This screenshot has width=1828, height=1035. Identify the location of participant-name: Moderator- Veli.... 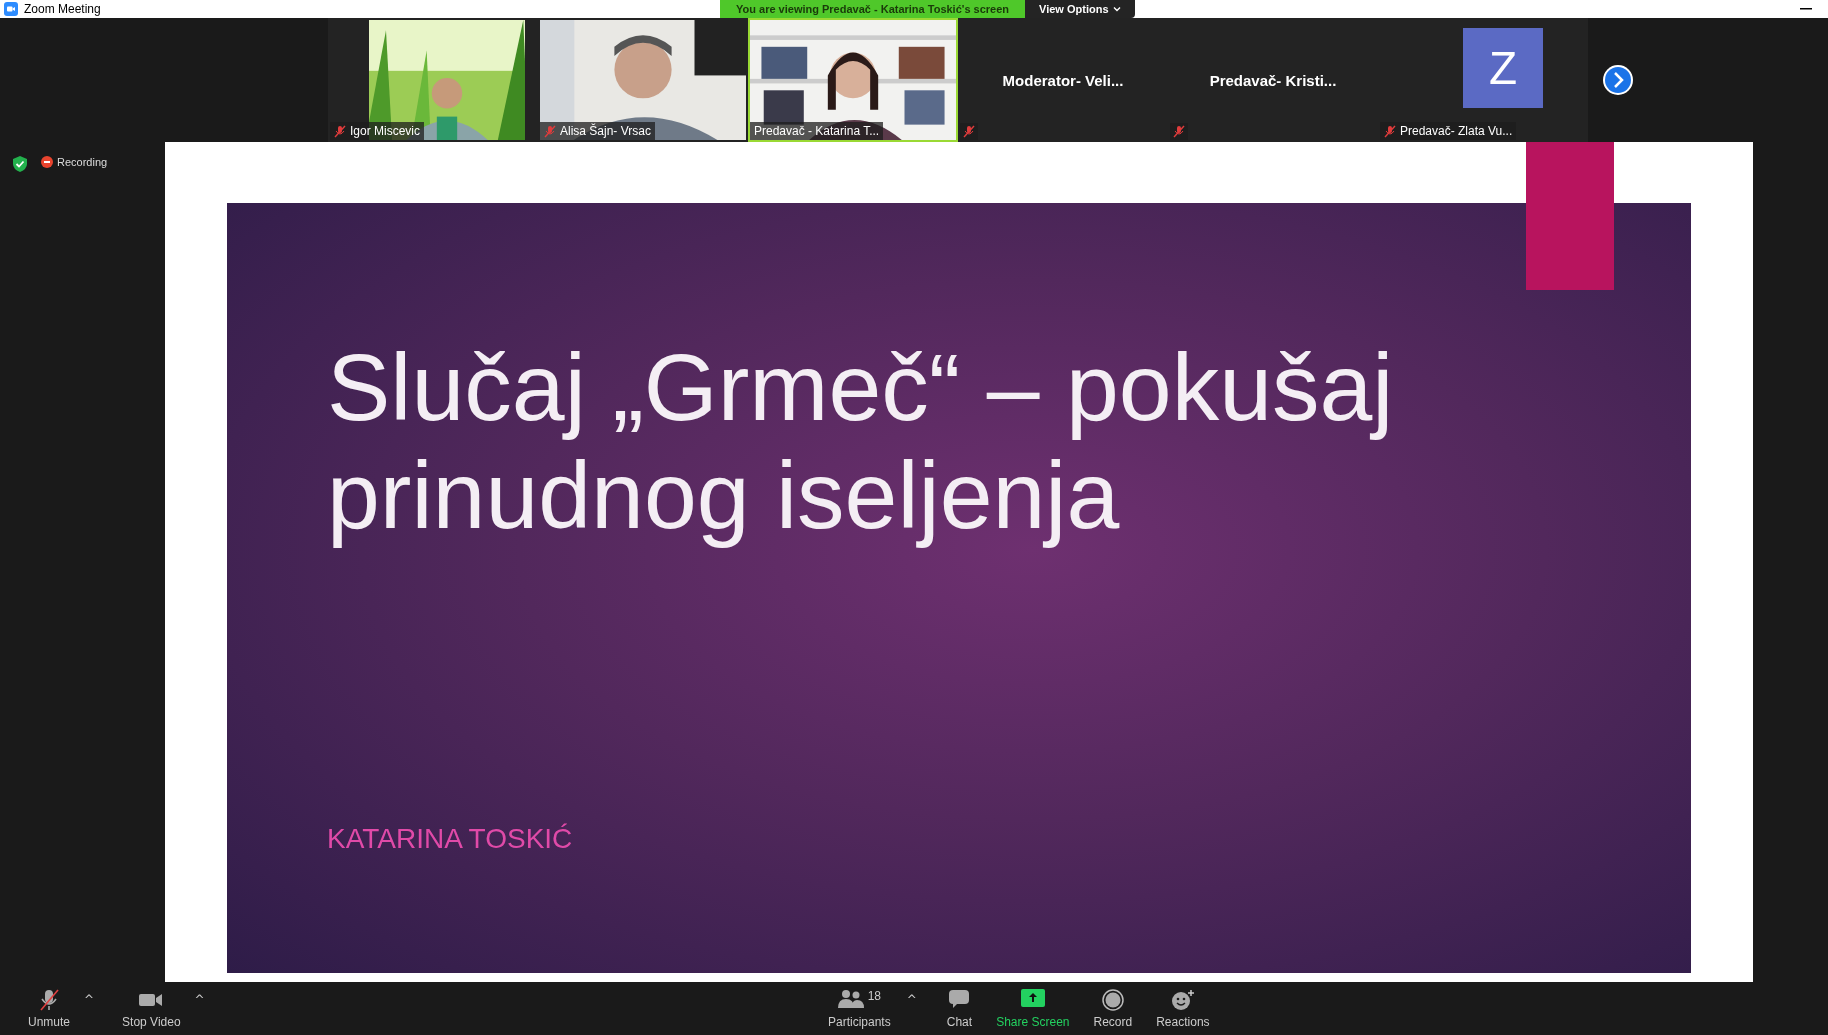
(1063, 80).